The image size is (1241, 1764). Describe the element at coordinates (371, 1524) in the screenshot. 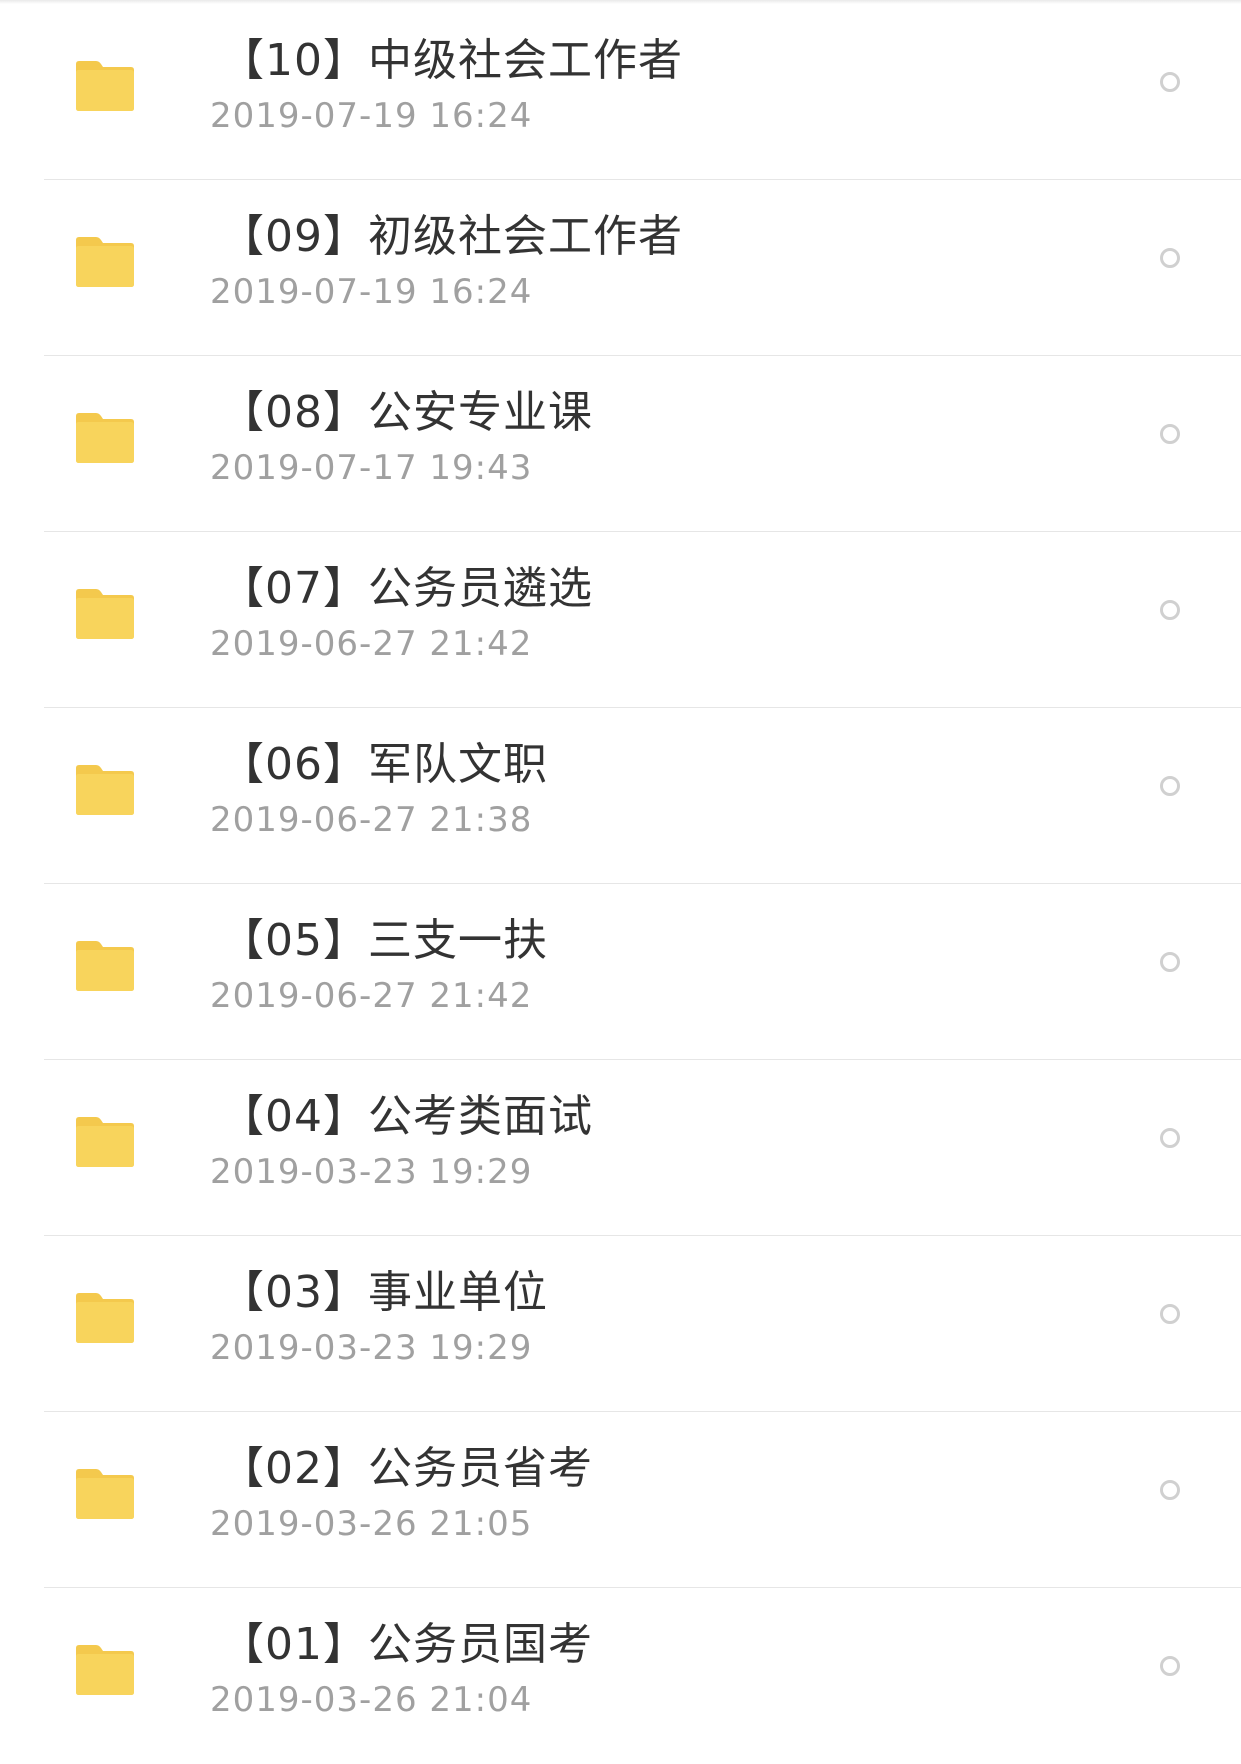

I see `modified-date: 2019-03-26 21:05` at that location.